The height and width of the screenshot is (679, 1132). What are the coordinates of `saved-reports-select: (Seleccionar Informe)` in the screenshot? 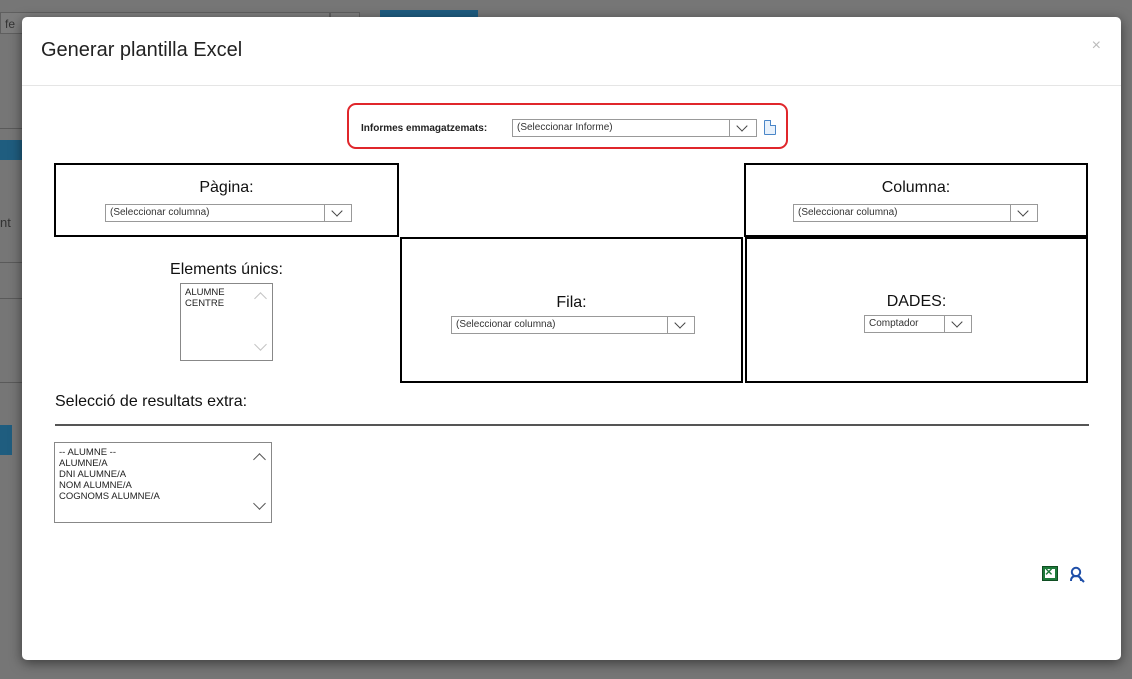 It's located at (634, 128).